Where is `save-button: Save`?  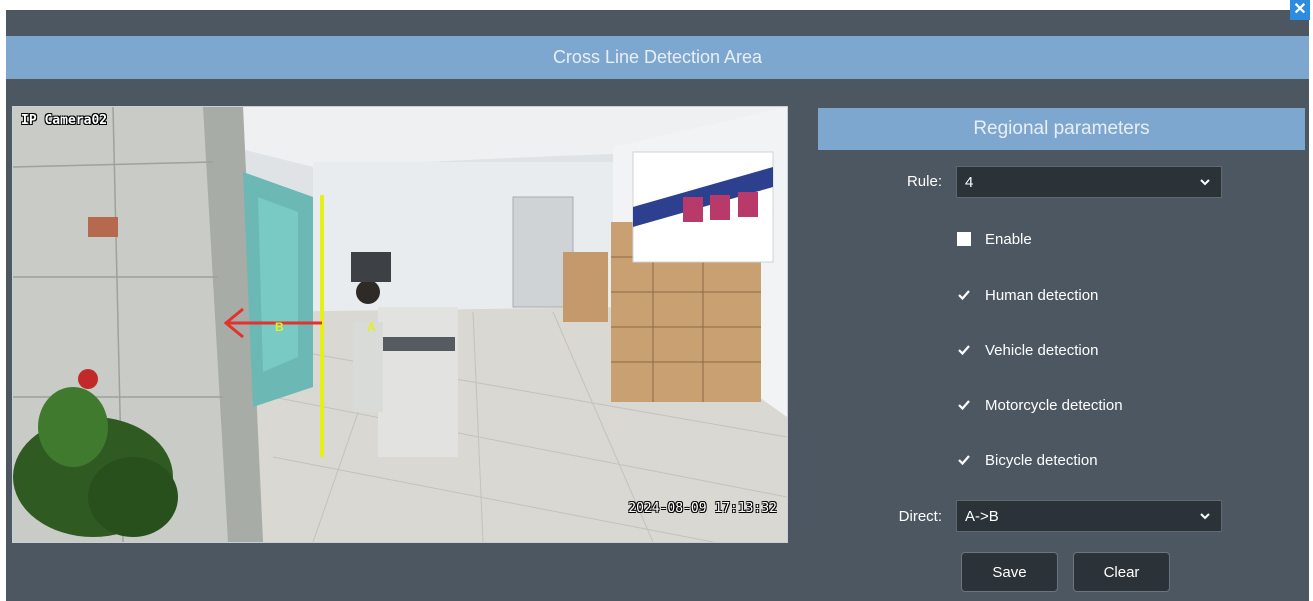
save-button: Save is located at coordinates (1009, 572).